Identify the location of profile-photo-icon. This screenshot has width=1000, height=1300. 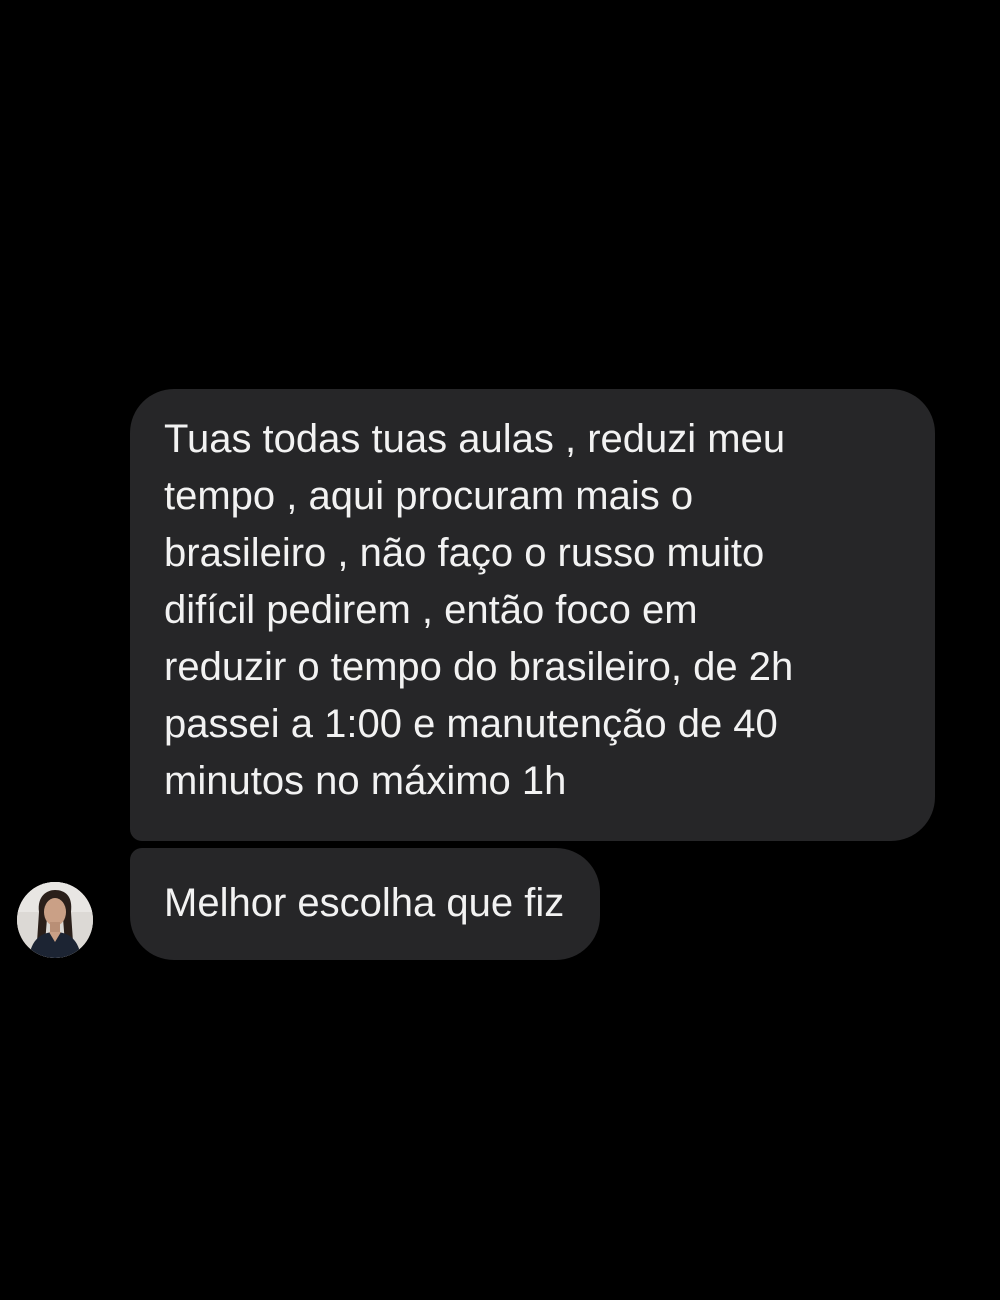
(55, 920).